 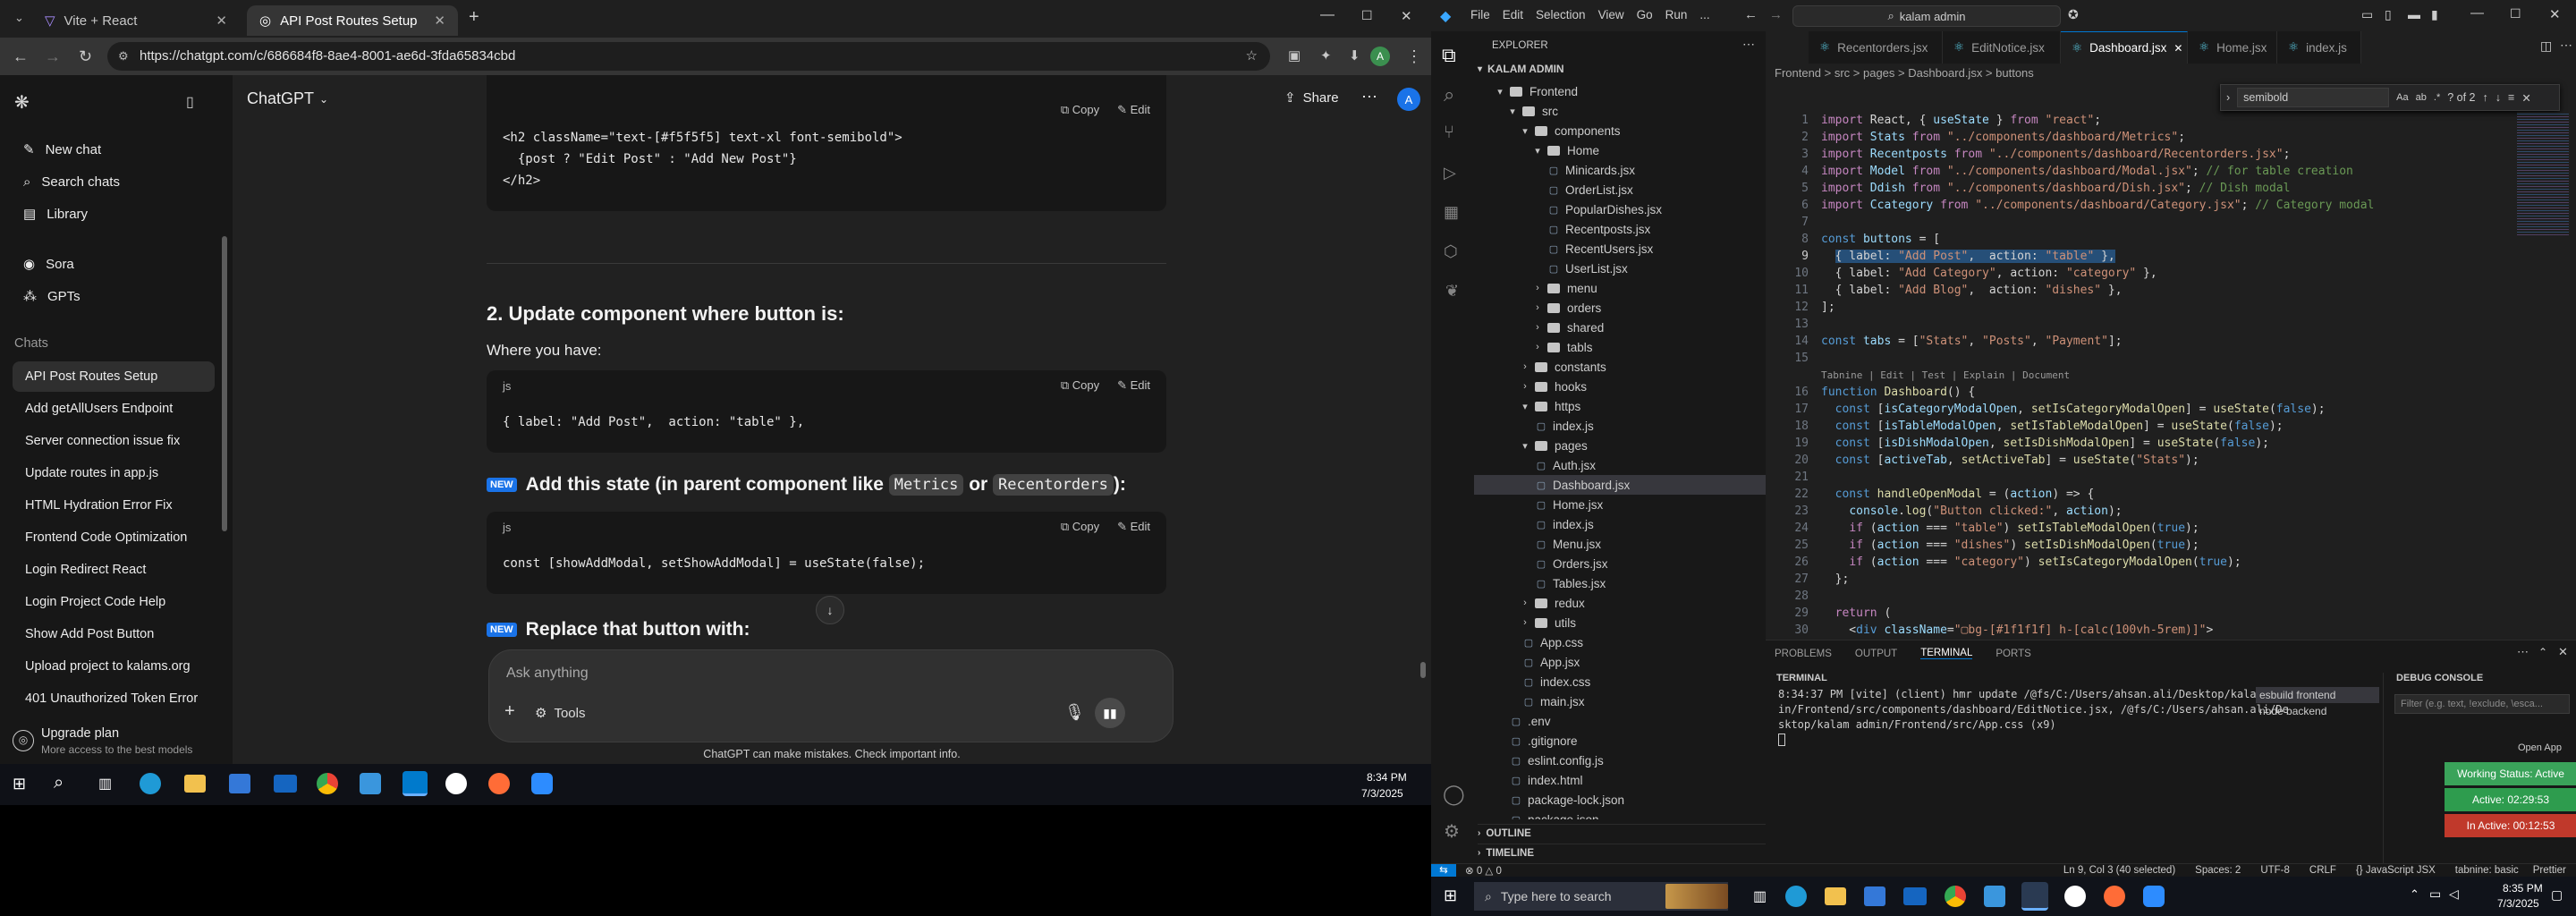 I want to click on next-match-icon: ↓, so click(x=2498, y=97).